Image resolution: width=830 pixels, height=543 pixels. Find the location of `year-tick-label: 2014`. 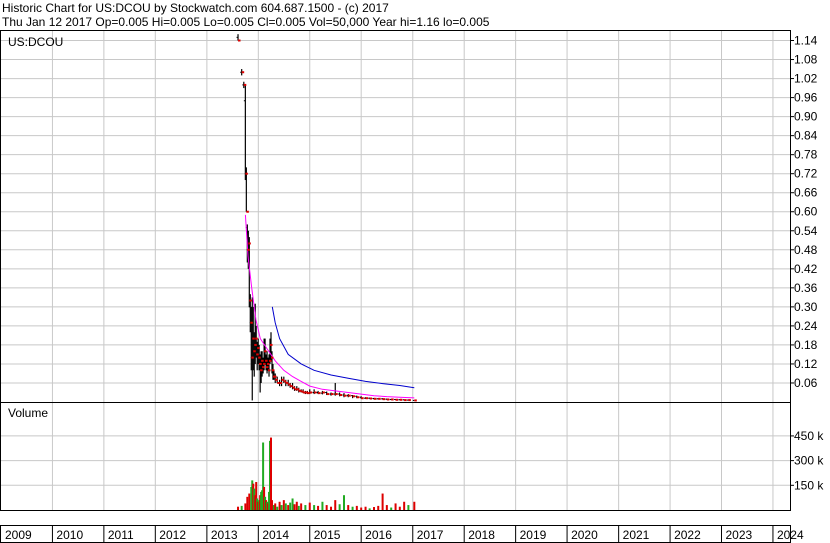

year-tick-label: 2014 is located at coordinates (275, 535).